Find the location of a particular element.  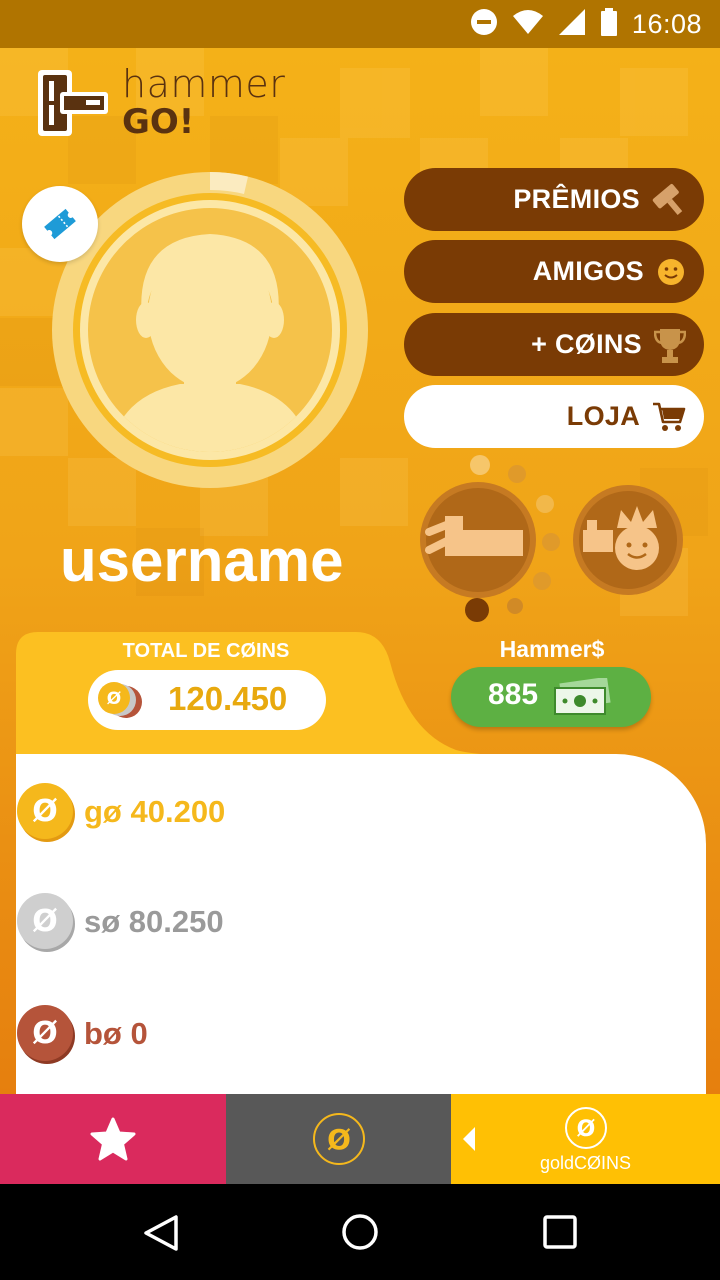

battery-icon is located at coordinates (609, 24).